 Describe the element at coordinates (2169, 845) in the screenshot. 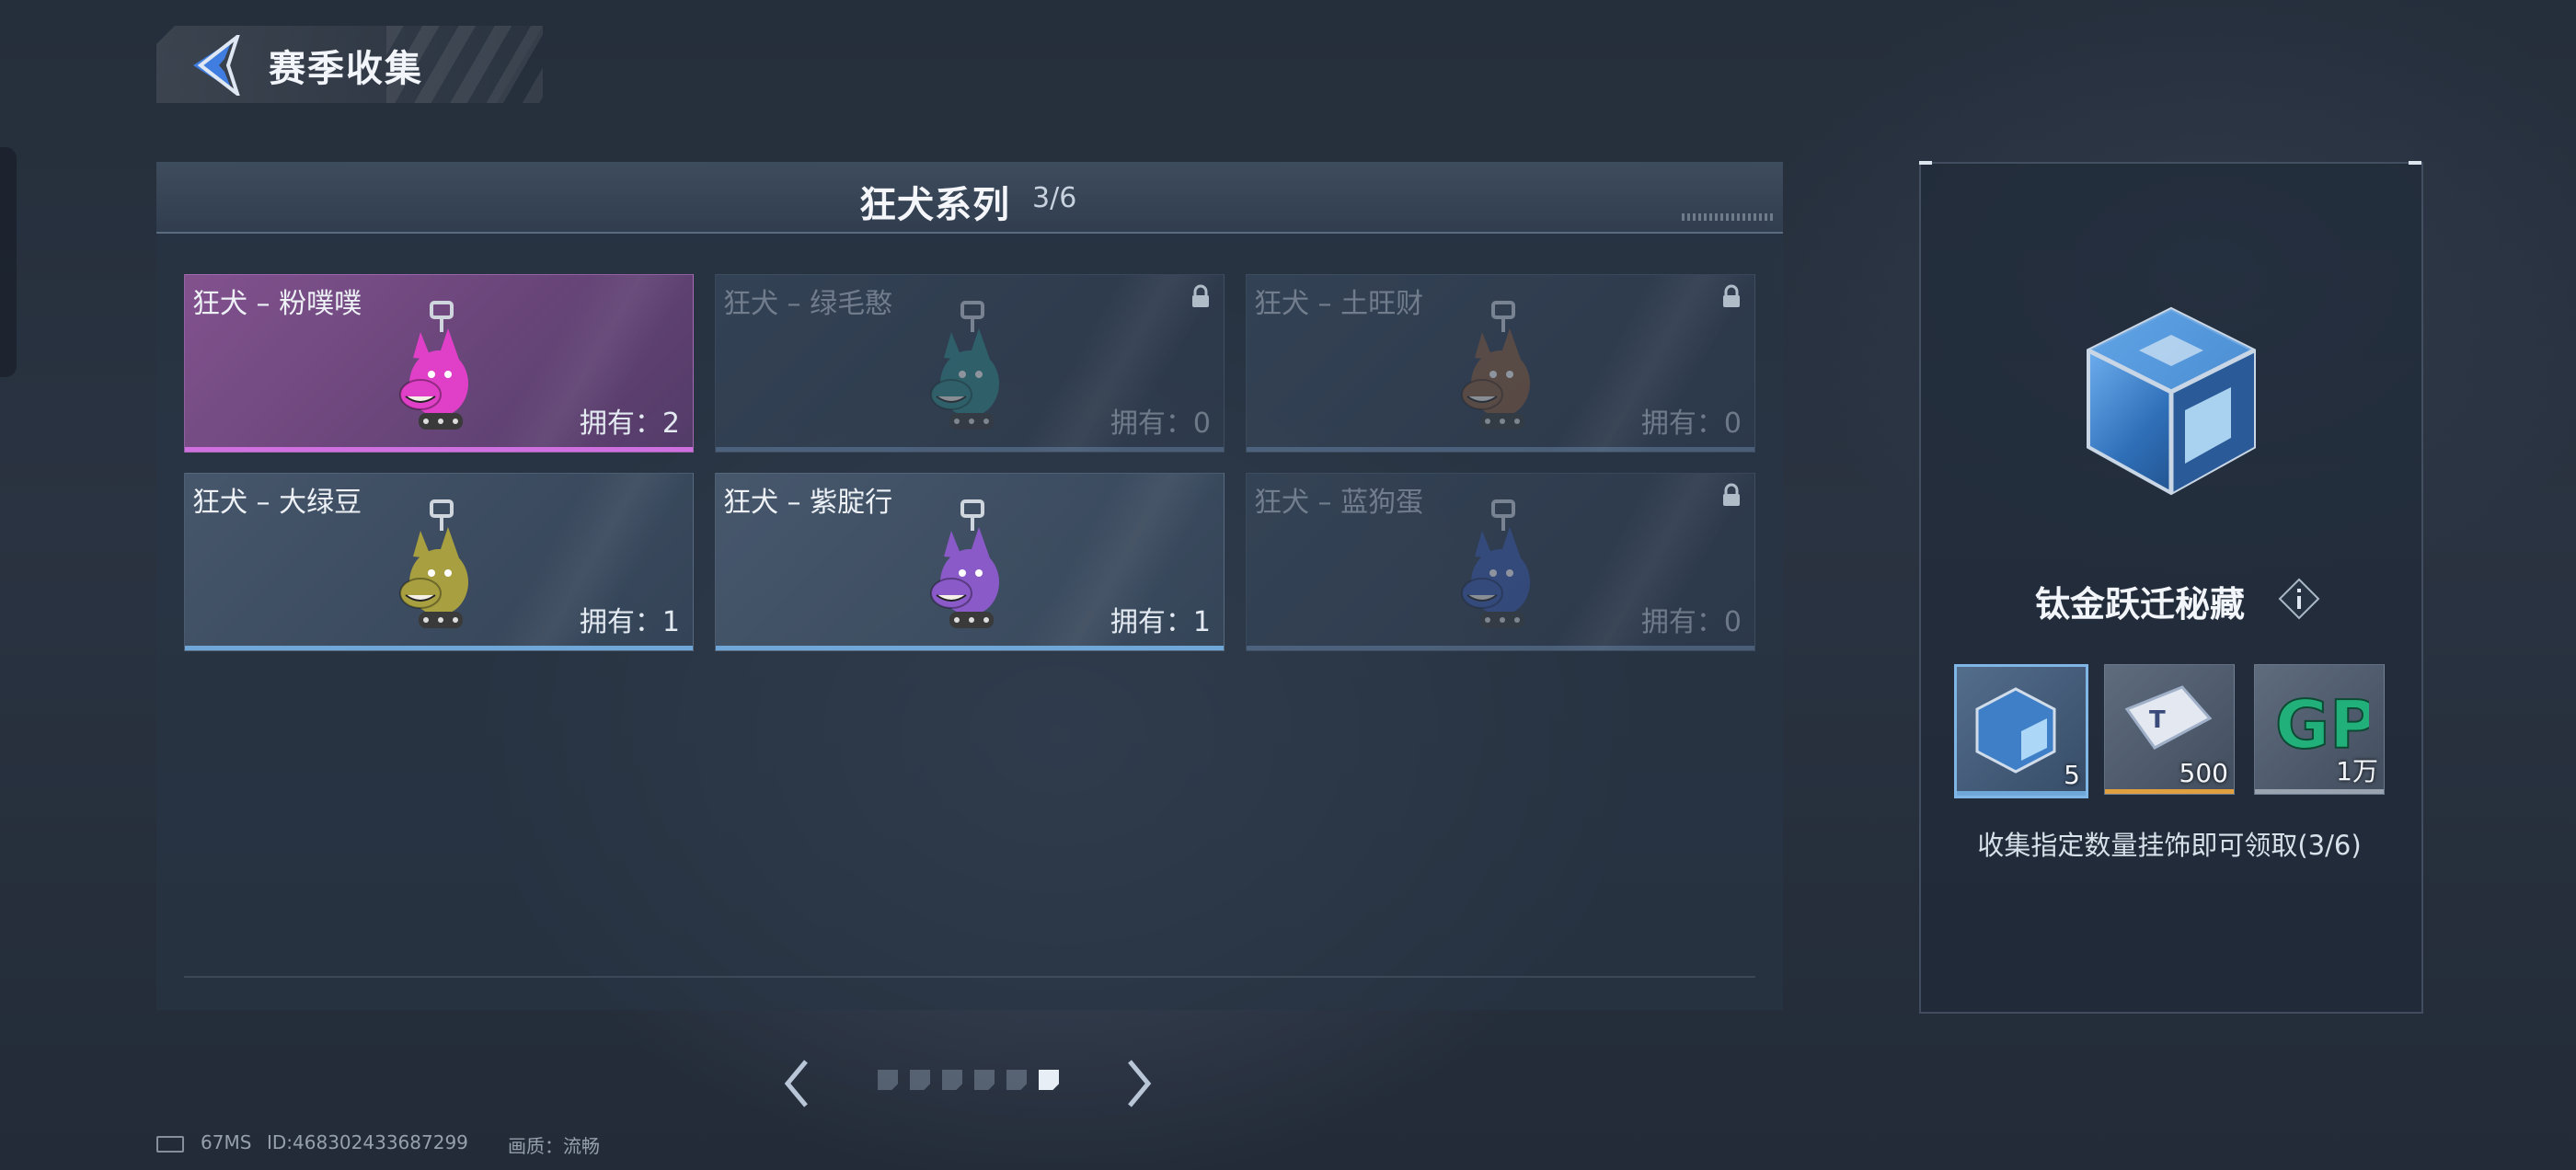

I see `reward-description: 收集指定数量挂饰即可领取(3/6)` at that location.